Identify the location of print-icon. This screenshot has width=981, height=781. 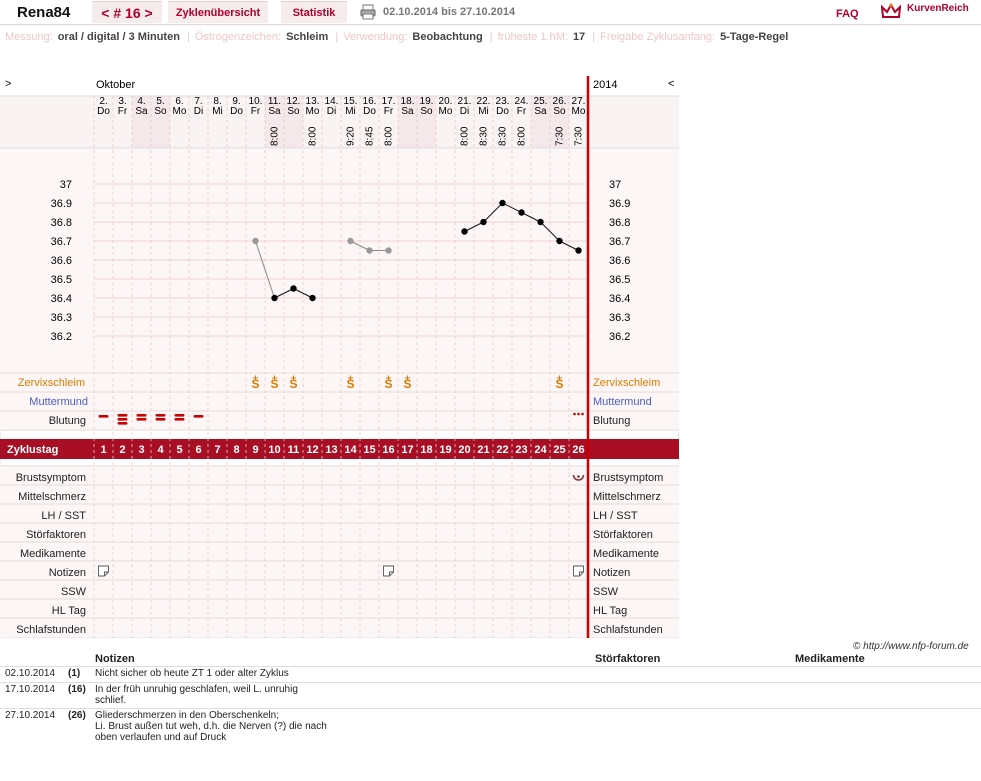
(368, 12).